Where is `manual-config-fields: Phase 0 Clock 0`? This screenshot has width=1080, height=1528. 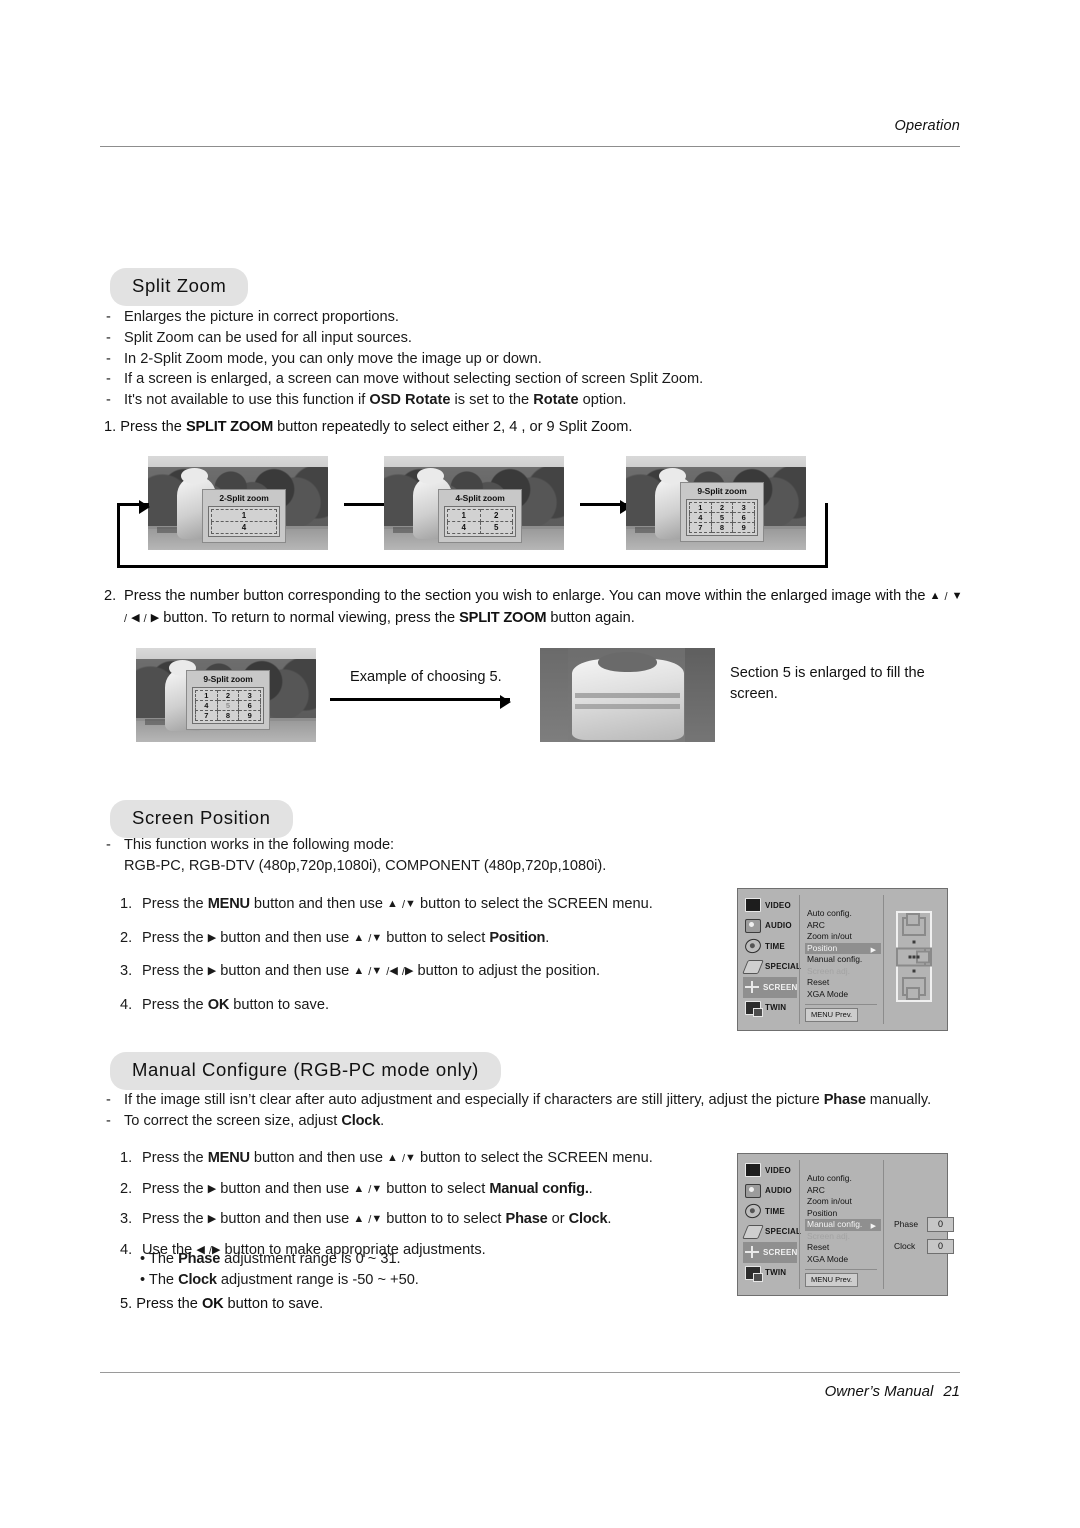 manual-config-fields: Phase 0 Clock 0 is located at coordinates (924, 1238).